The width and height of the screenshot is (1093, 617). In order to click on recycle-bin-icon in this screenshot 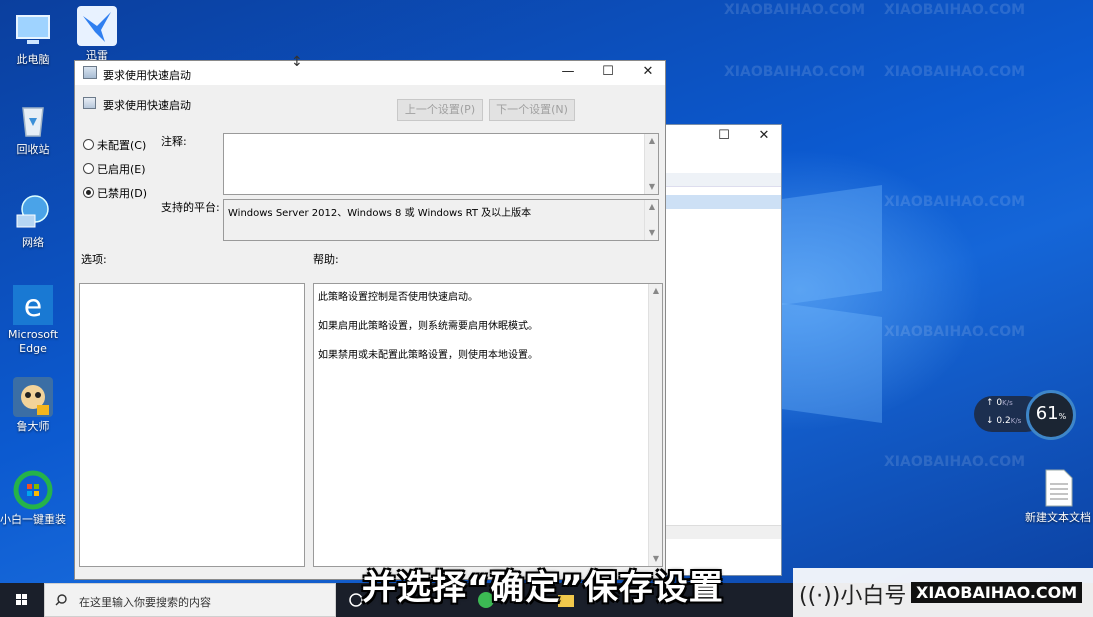, I will do `click(33, 120)`.